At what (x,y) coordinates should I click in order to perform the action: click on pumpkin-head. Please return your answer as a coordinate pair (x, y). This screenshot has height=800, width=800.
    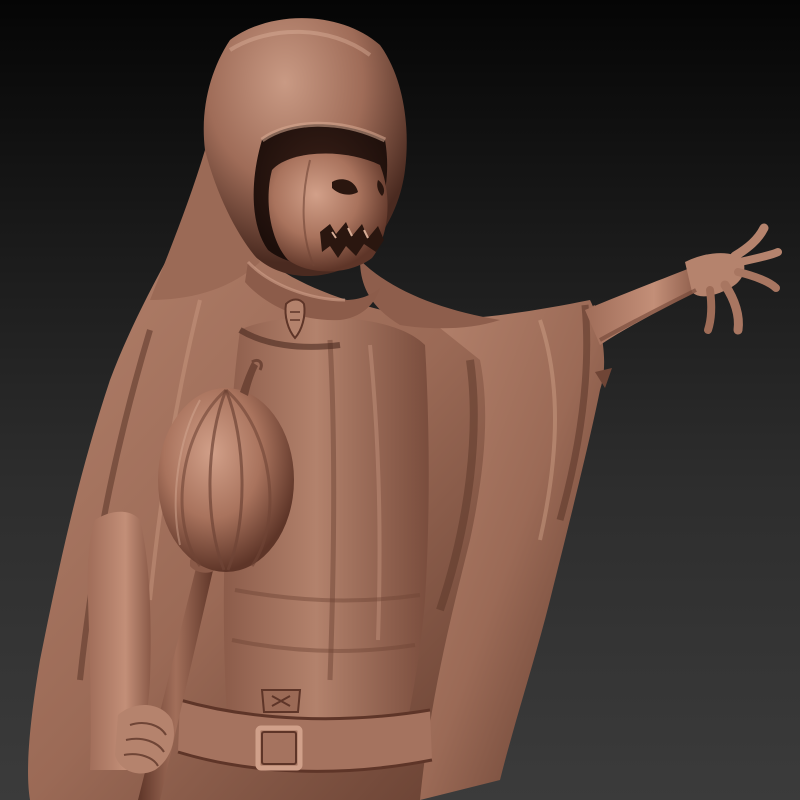
    Looking at the image, I should click on (328, 212).